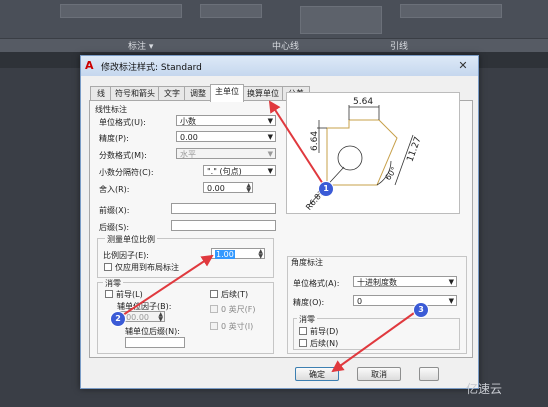 The image size is (548, 407). I want to click on watermark: 亿速云, so click(484, 389).